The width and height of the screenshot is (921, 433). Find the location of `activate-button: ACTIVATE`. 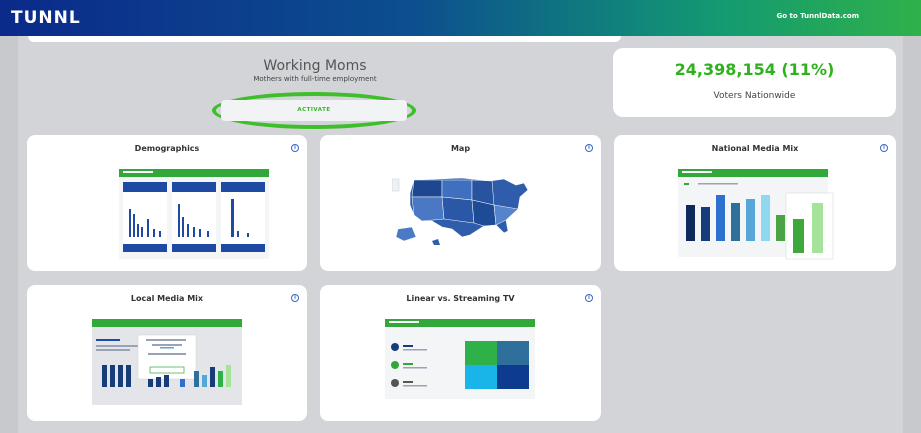

activate-button: ACTIVATE is located at coordinates (314, 110).